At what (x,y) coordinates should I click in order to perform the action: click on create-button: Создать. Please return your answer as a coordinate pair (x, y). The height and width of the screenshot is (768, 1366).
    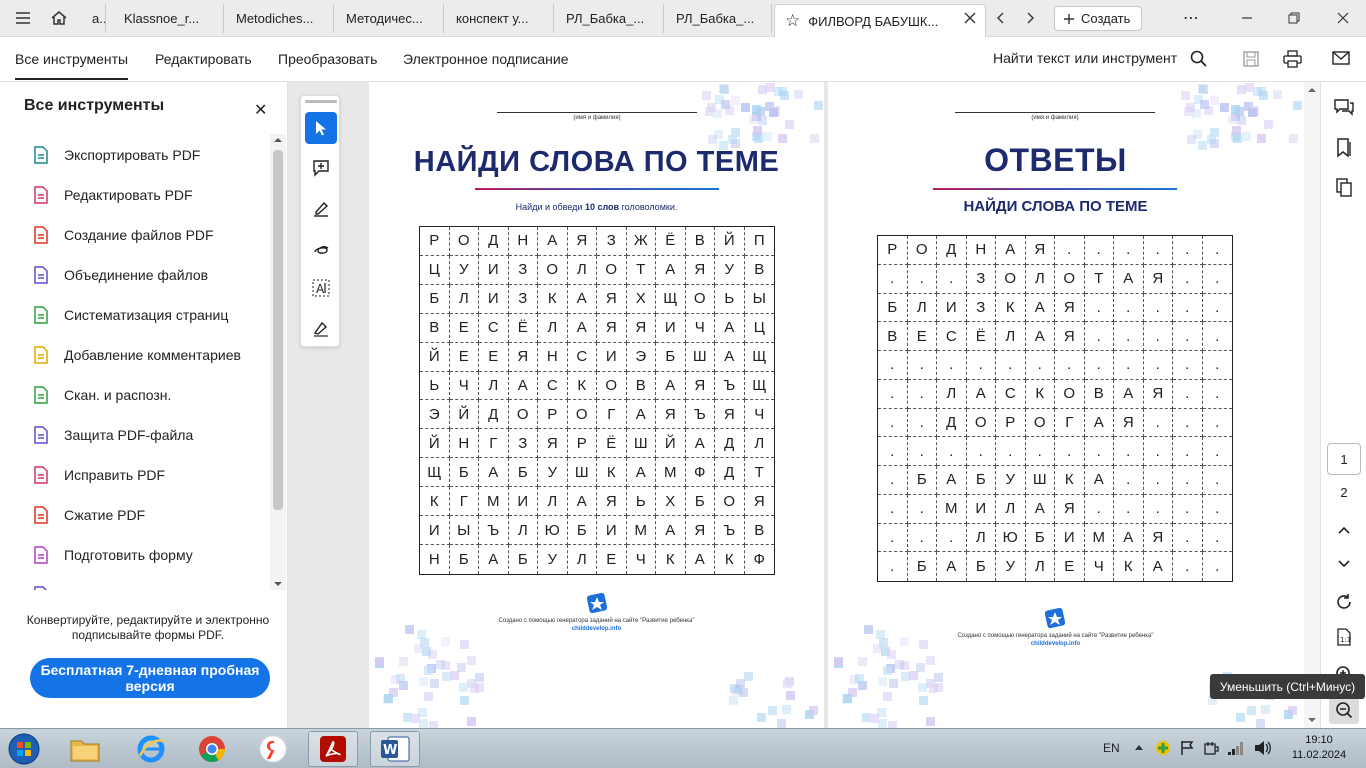
    Looking at the image, I should click on (1098, 18).